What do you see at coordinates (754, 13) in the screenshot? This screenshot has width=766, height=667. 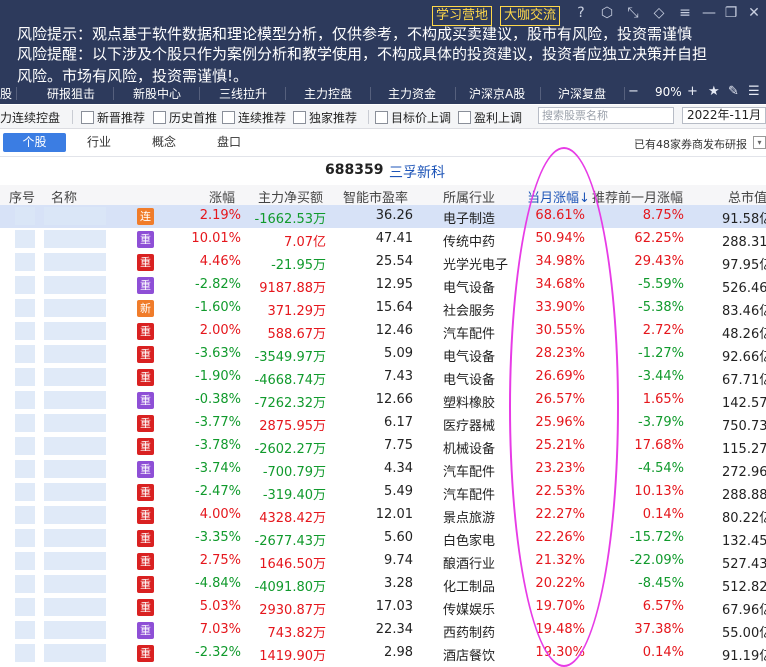 I see `close-icon: ✕` at bounding box center [754, 13].